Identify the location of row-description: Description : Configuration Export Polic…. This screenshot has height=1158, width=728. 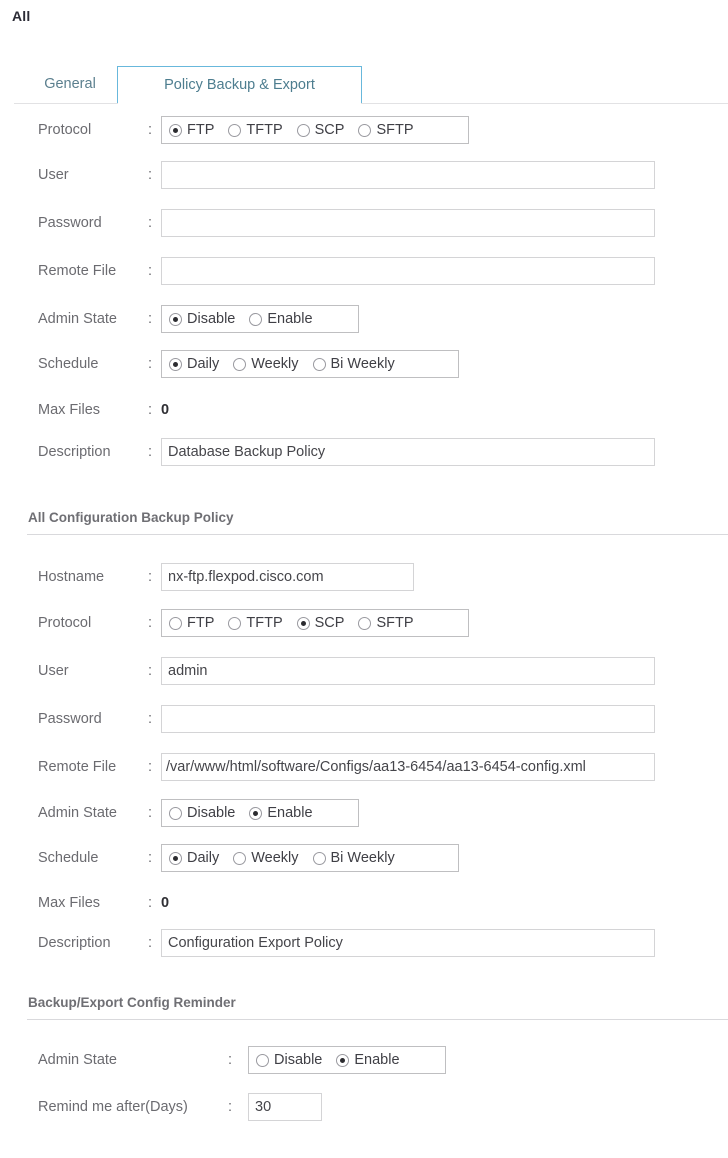
(364, 943).